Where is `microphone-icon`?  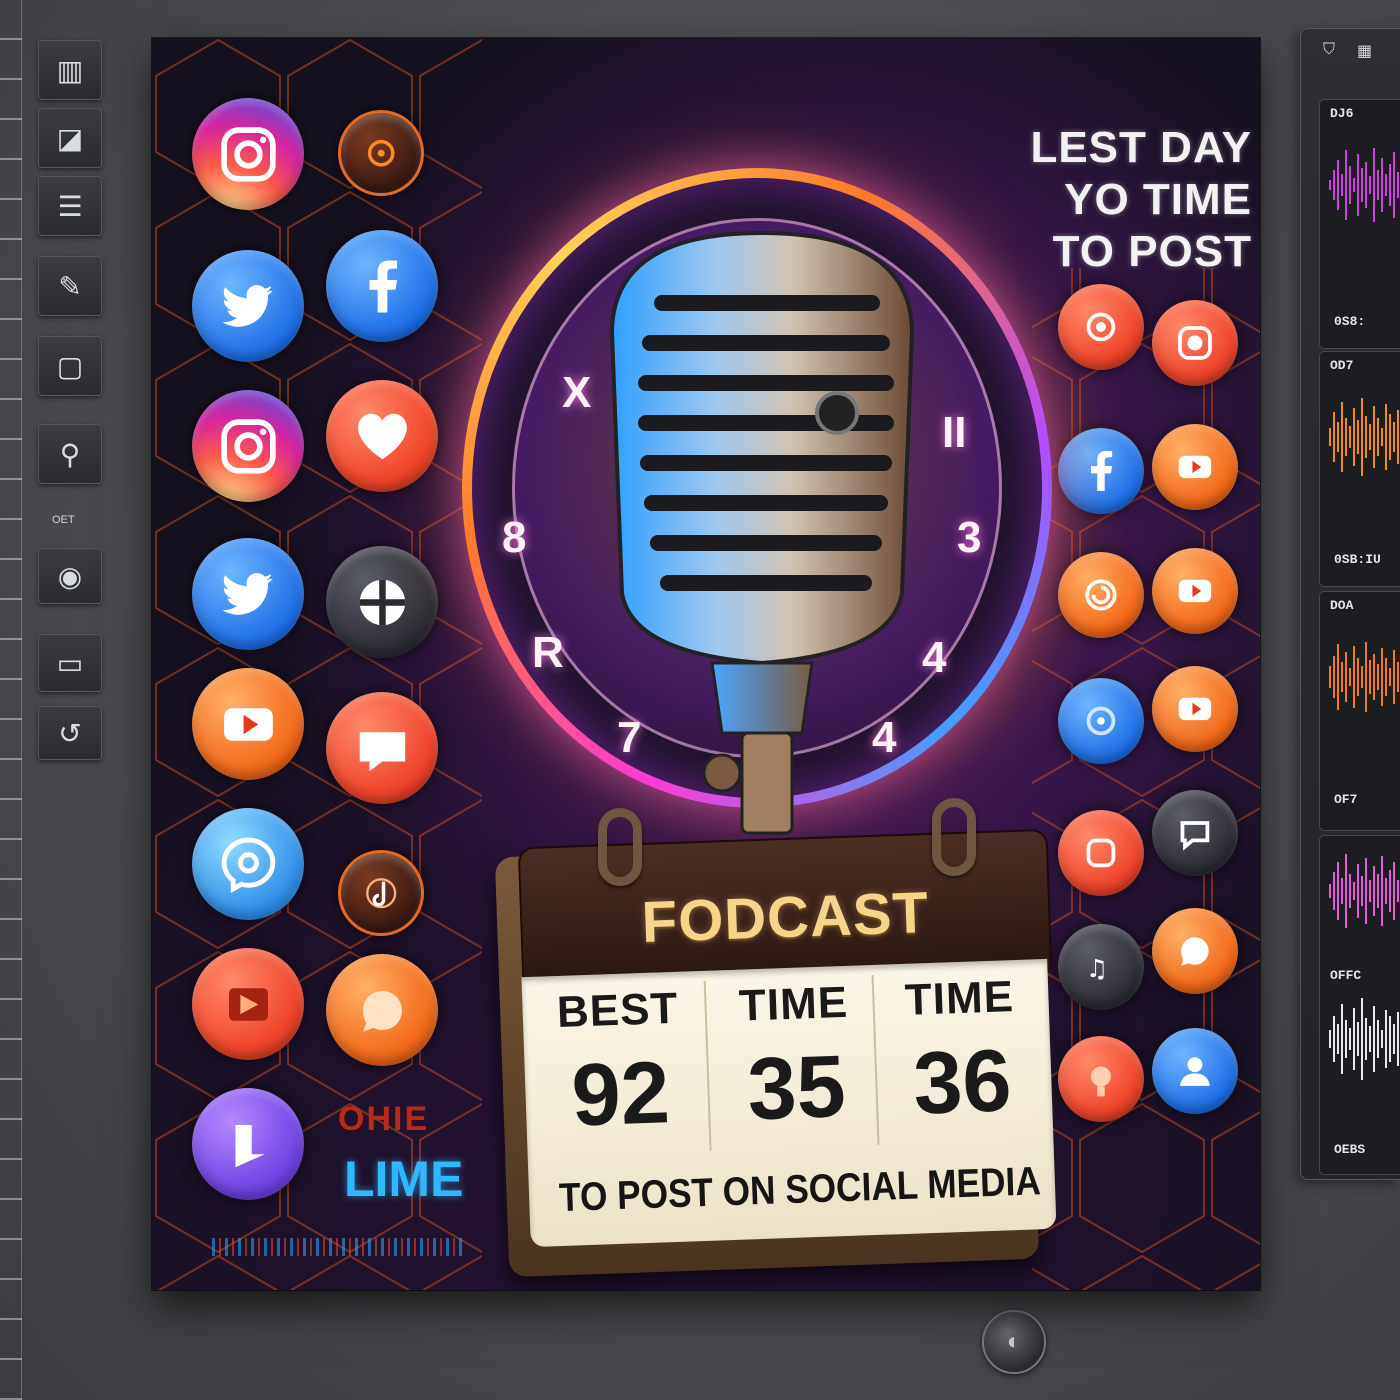 microphone-icon is located at coordinates (762, 532).